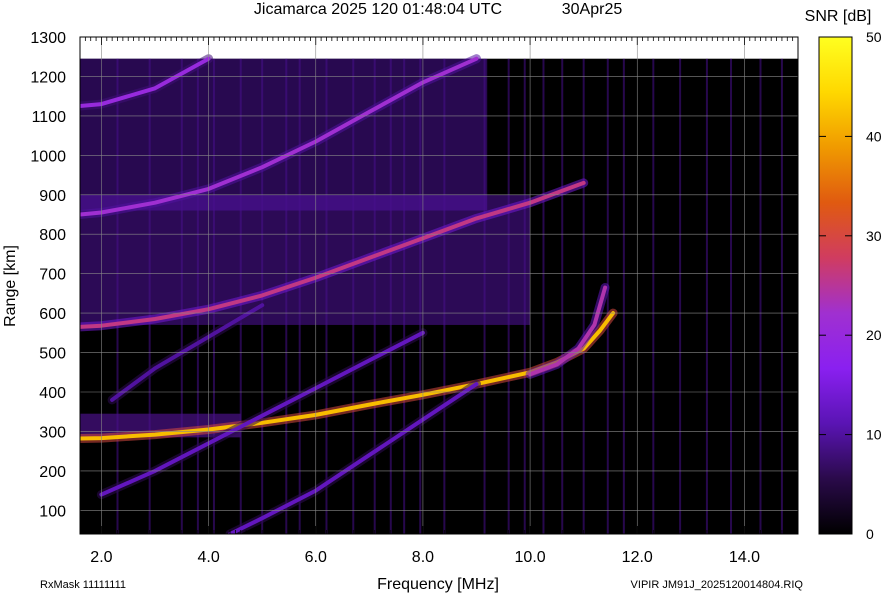 Image resolution: width=884 pixels, height=595 pixels. I want to click on chart-date: 30Apr25, so click(592, 9).